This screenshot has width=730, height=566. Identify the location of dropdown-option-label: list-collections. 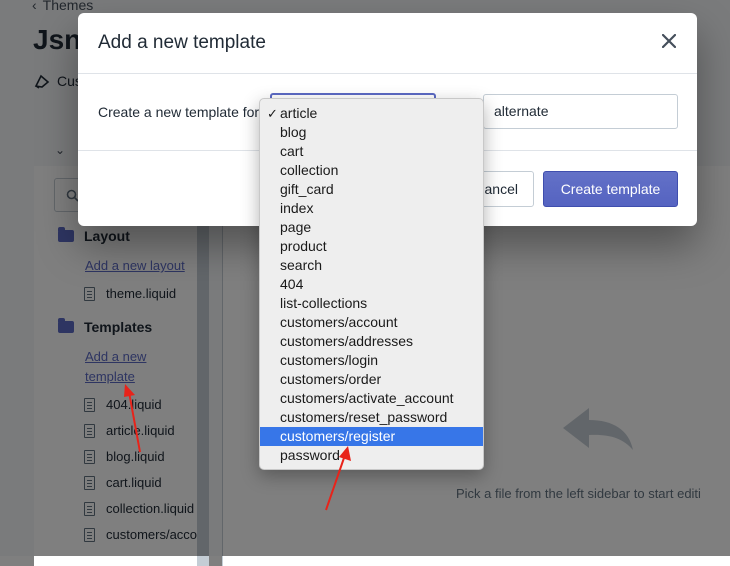
(324, 303).